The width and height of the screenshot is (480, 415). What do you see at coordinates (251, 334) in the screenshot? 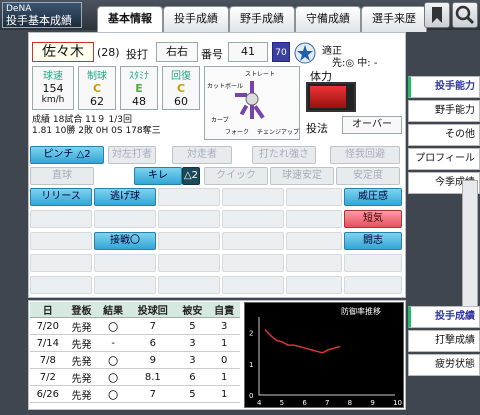
I see `y-tick-label: 2` at bounding box center [251, 334].